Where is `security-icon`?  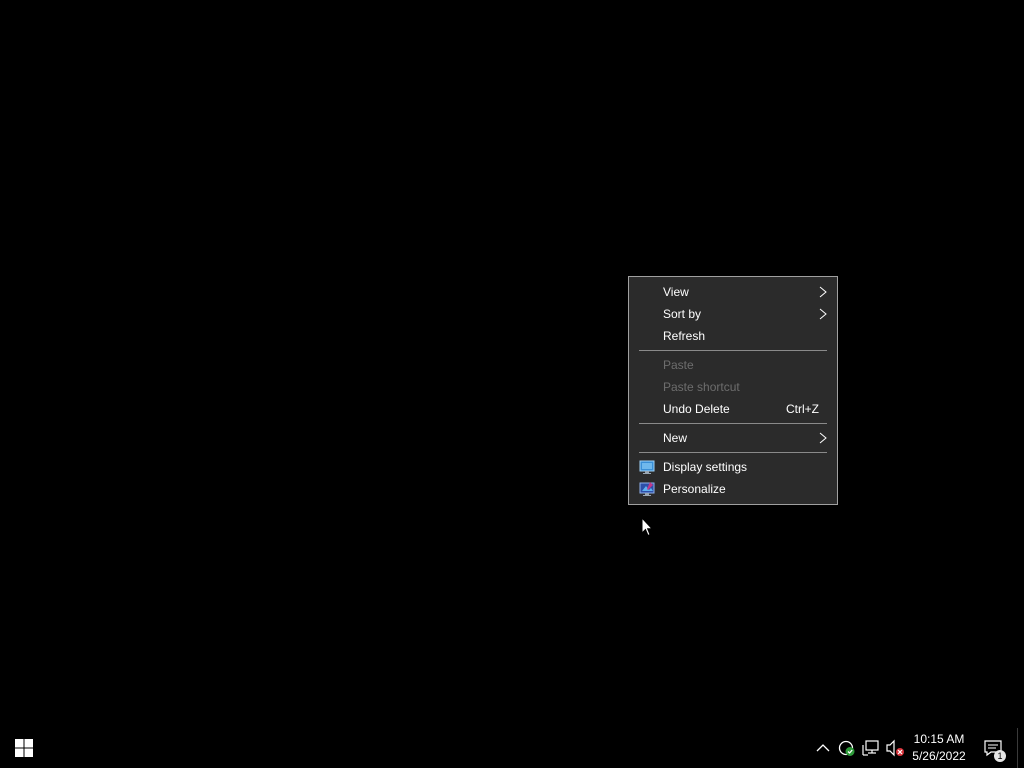 security-icon is located at coordinates (846, 748).